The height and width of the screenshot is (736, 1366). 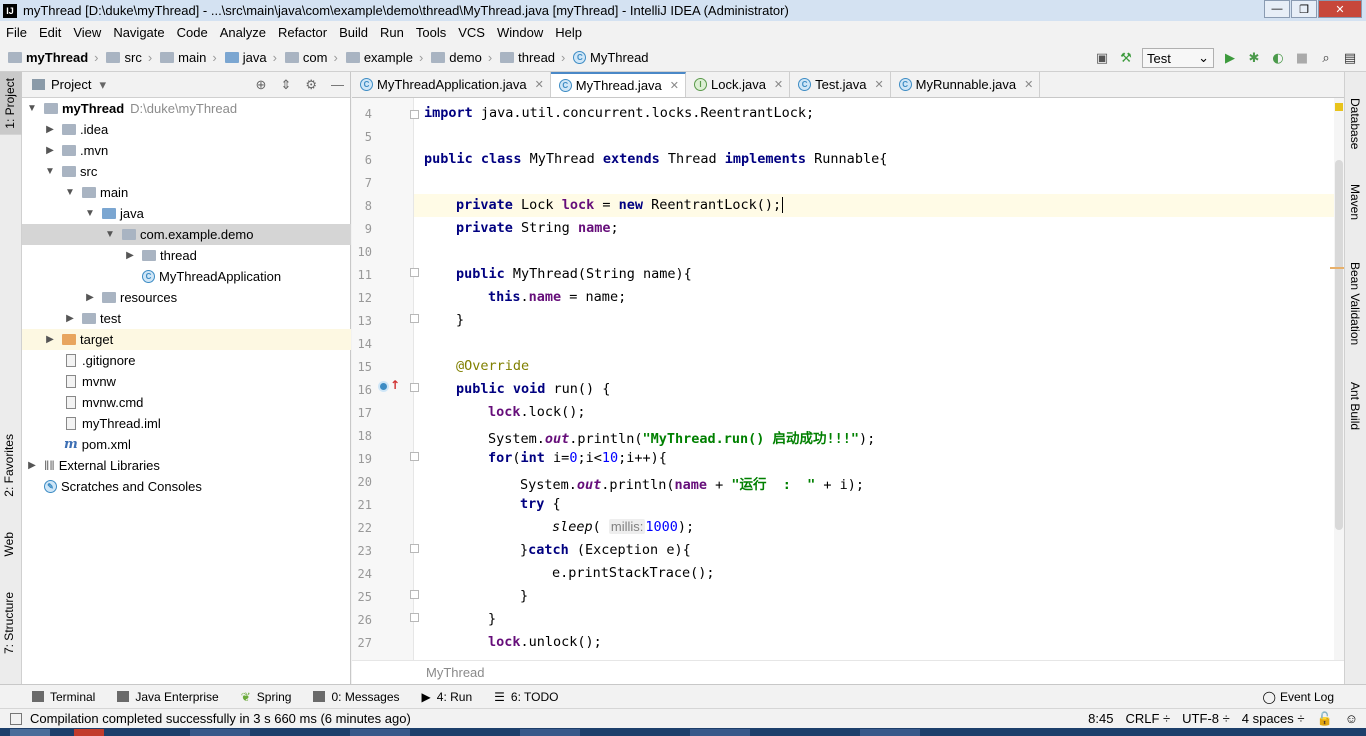 I want to click on tree-item-iml: myThread.iml, so click(x=186, y=423).